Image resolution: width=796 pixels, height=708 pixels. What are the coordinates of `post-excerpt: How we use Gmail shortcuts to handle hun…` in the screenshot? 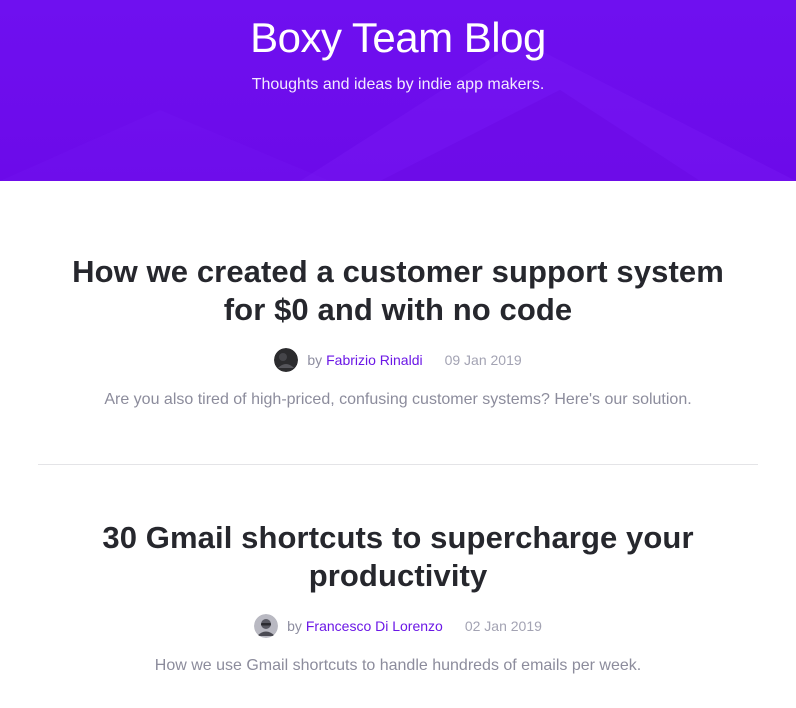 It's located at (398, 665).